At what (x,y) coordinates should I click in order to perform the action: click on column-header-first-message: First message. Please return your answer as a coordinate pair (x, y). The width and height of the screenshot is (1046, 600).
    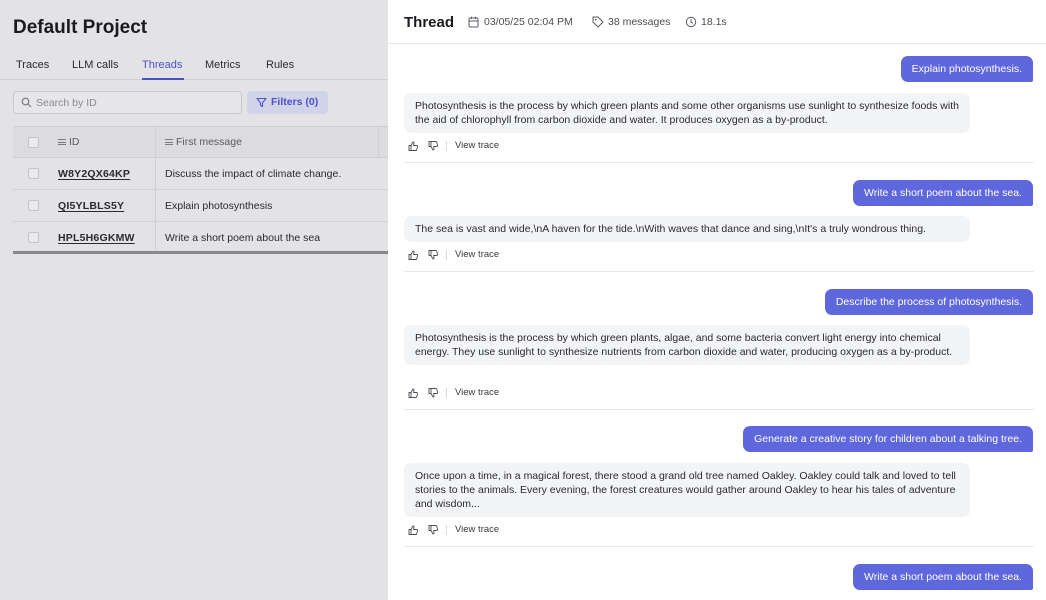
    Looking at the image, I should click on (203, 142).